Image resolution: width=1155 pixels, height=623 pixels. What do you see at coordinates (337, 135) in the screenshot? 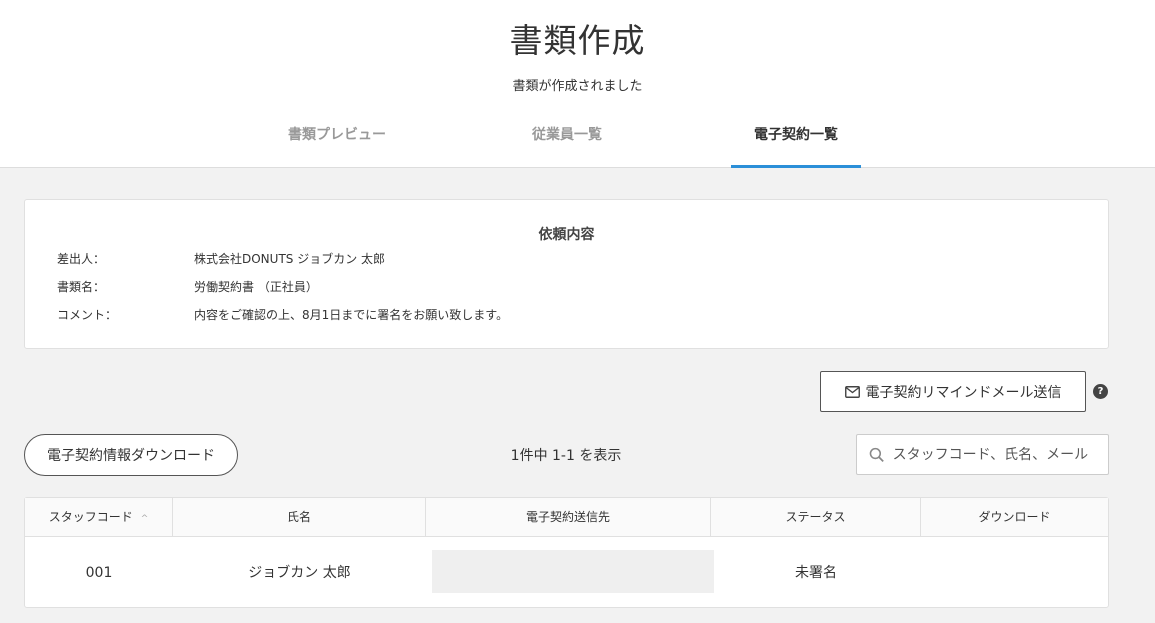
I see `tab-label: 書類プレビュー` at bounding box center [337, 135].